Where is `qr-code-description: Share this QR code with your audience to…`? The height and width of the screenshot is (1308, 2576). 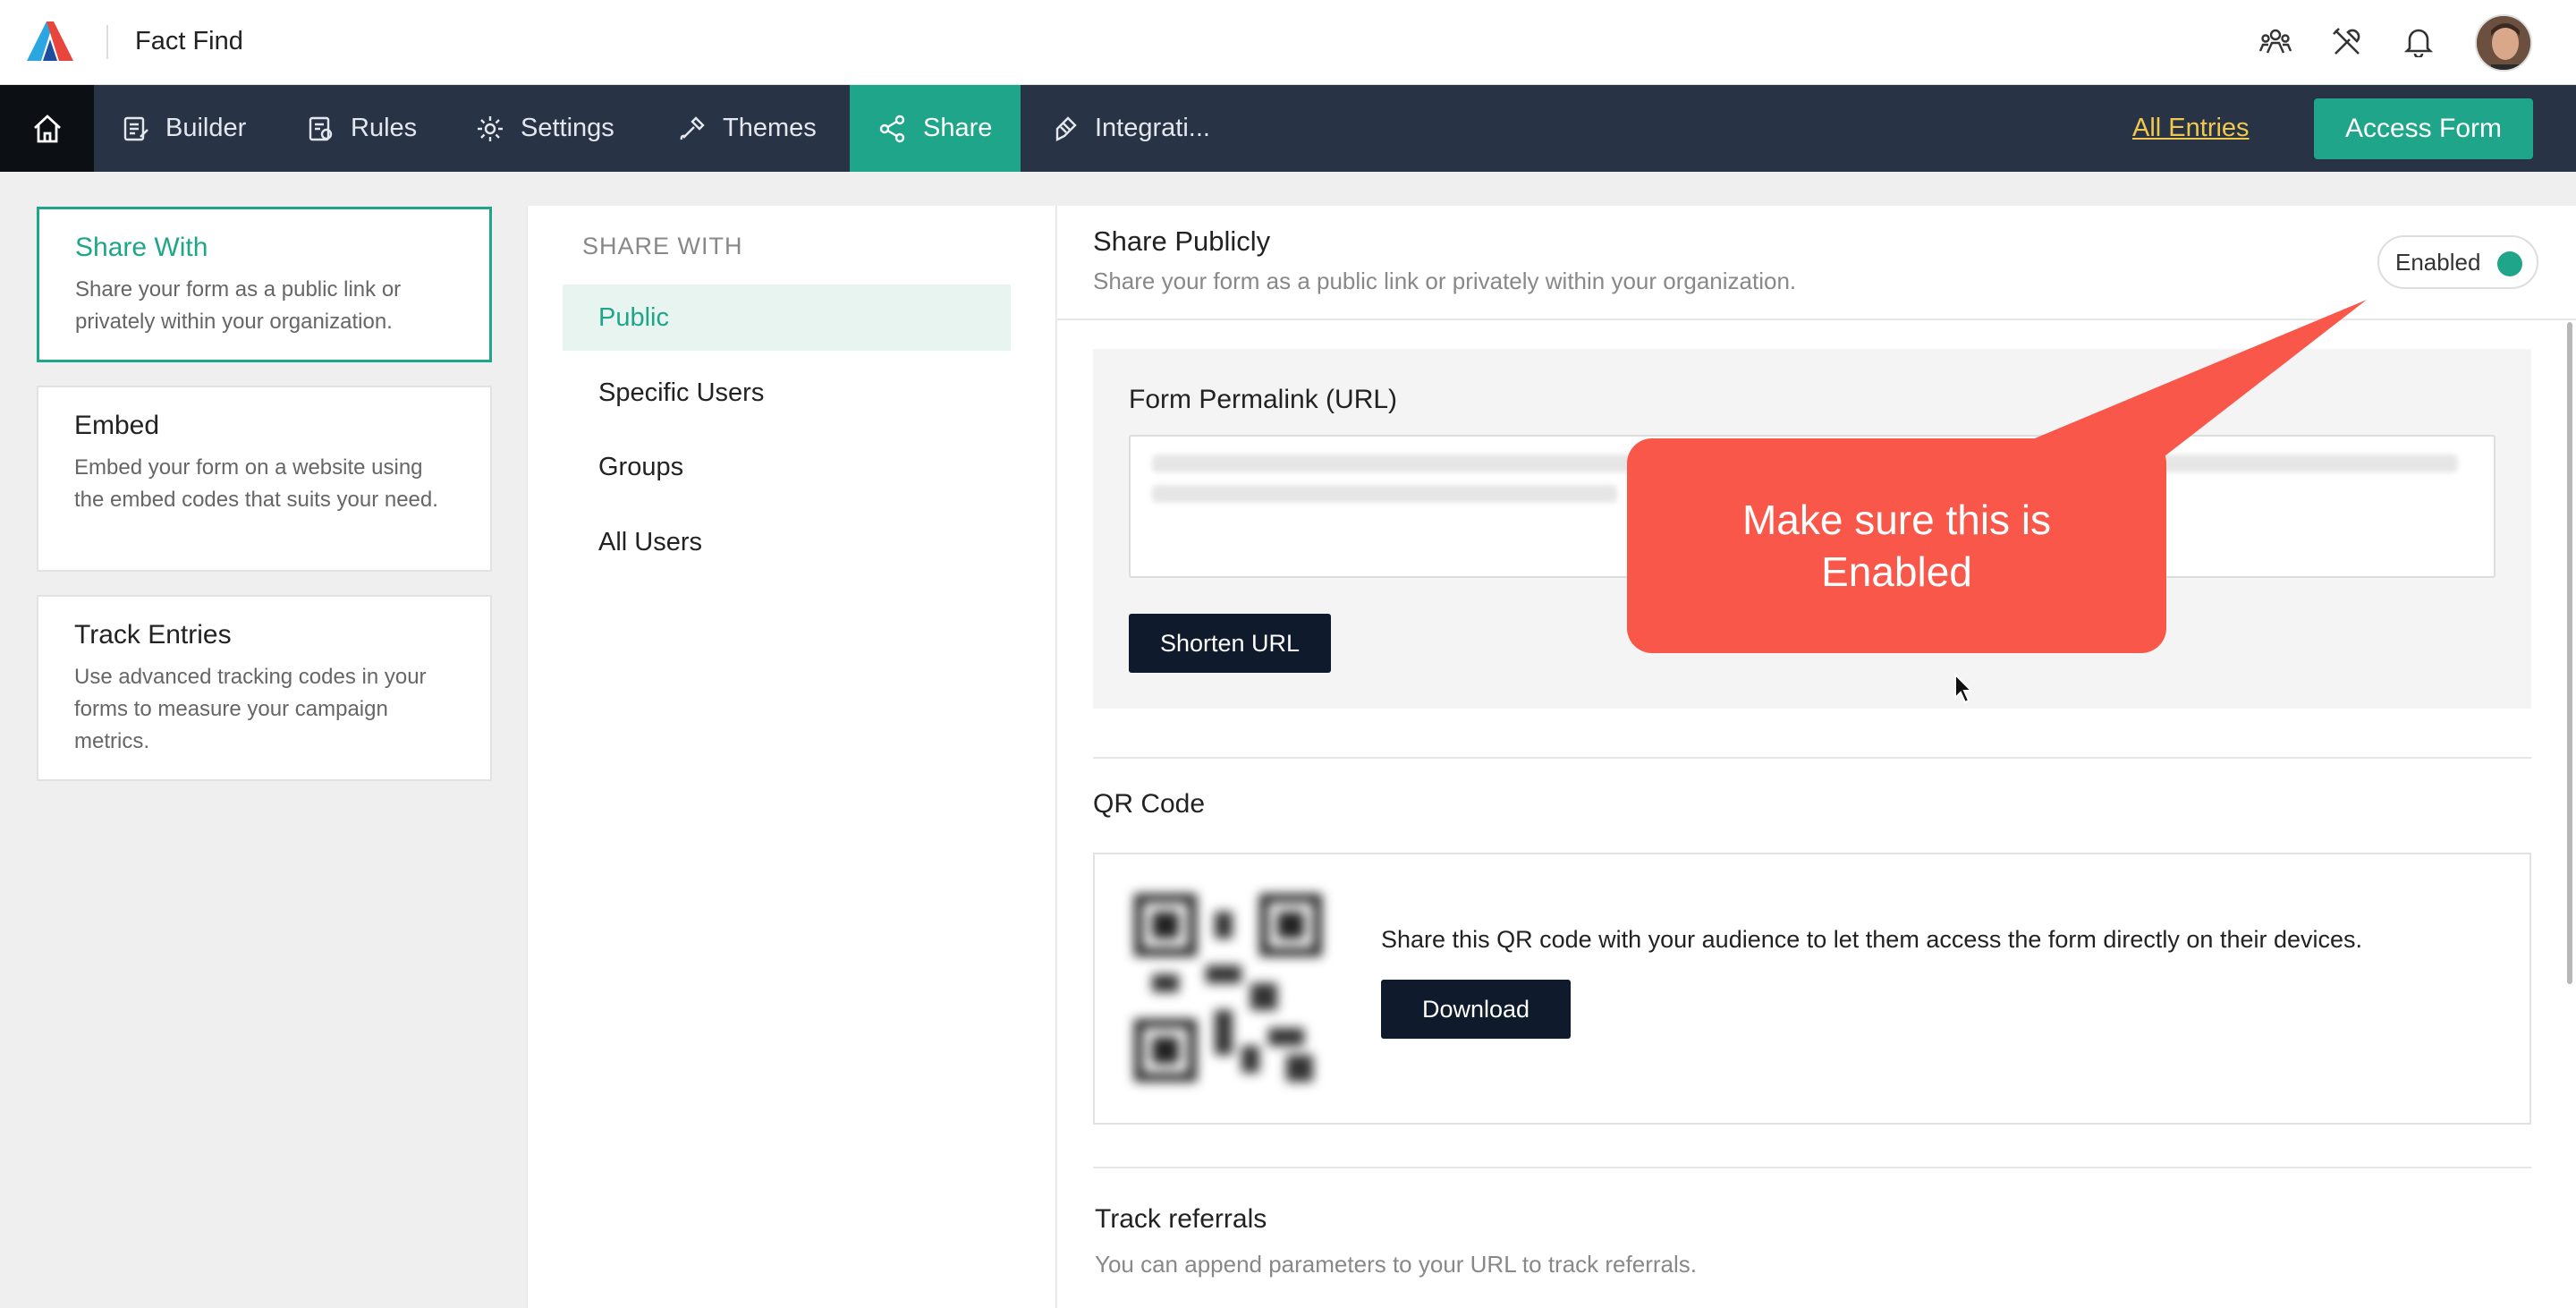
qr-code-description: Share this QR code with your audience to… is located at coordinates (1872, 939).